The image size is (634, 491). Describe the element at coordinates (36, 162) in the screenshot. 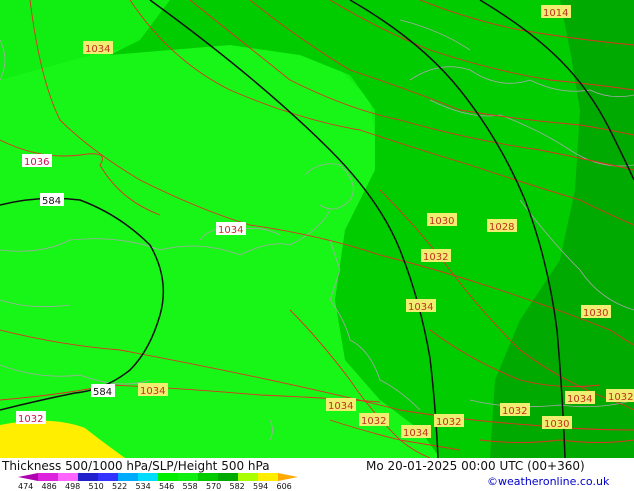

I see `isobar-label: 1036` at that location.